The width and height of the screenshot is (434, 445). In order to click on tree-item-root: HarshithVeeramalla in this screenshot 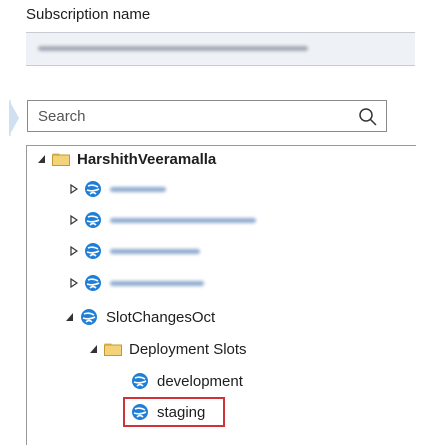, I will do `click(126, 159)`.